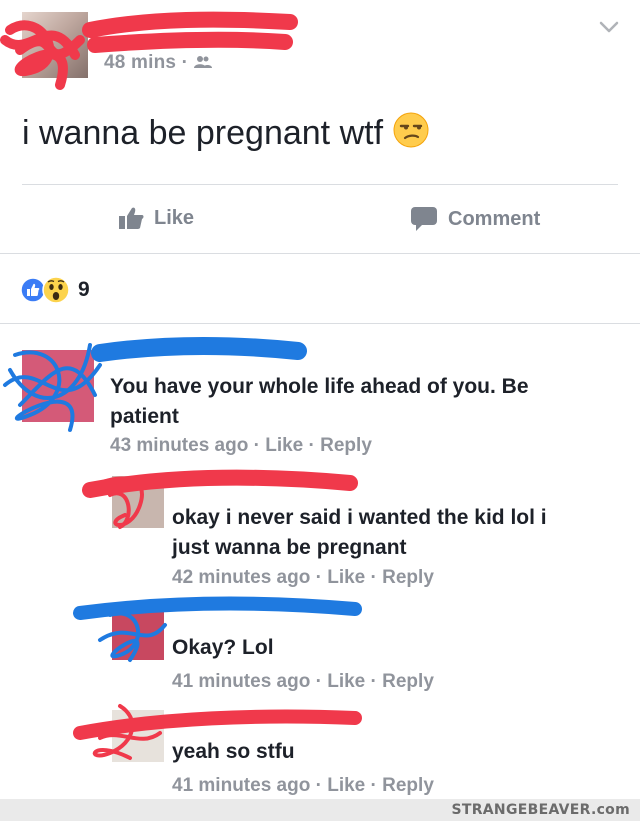  What do you see at coordinates (411, 130) in the screenshot?
I see `unamused-face-icon` at bounding box center [411, 130].